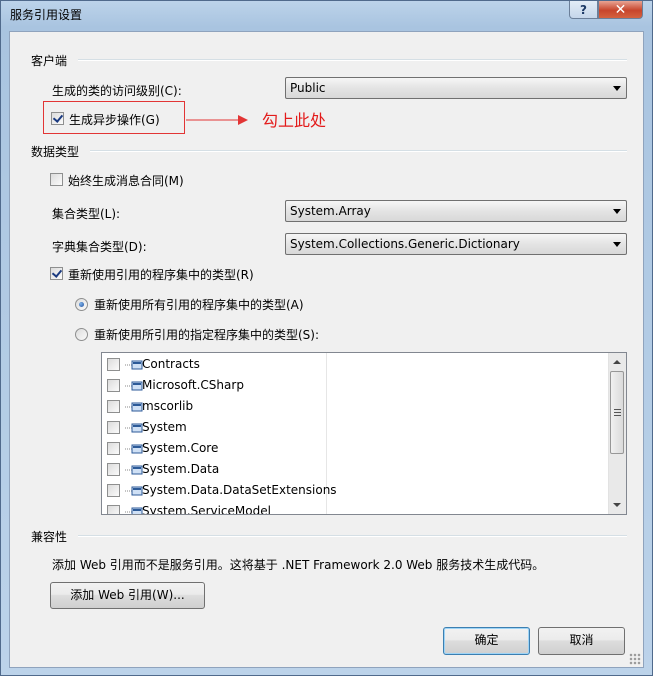 The image size is (653, 676). I want to click on access-level-value: Public, so click(308, 88).